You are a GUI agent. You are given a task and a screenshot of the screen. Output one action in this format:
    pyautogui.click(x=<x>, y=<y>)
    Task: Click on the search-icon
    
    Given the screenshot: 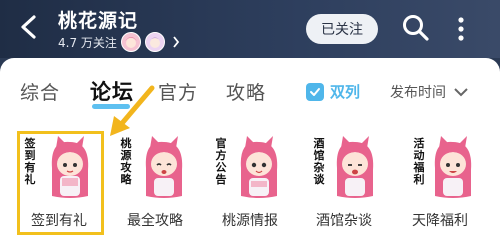 What is the action you would take?
    pyautogui.click(x=416, y=28)
    